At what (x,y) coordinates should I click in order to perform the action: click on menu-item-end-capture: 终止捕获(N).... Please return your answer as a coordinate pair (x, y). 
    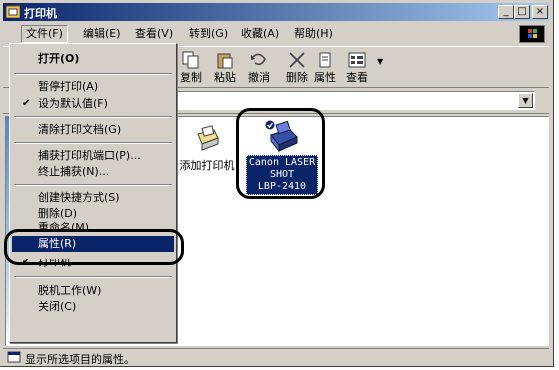
    Looking at the image, I should click on (93, 172).